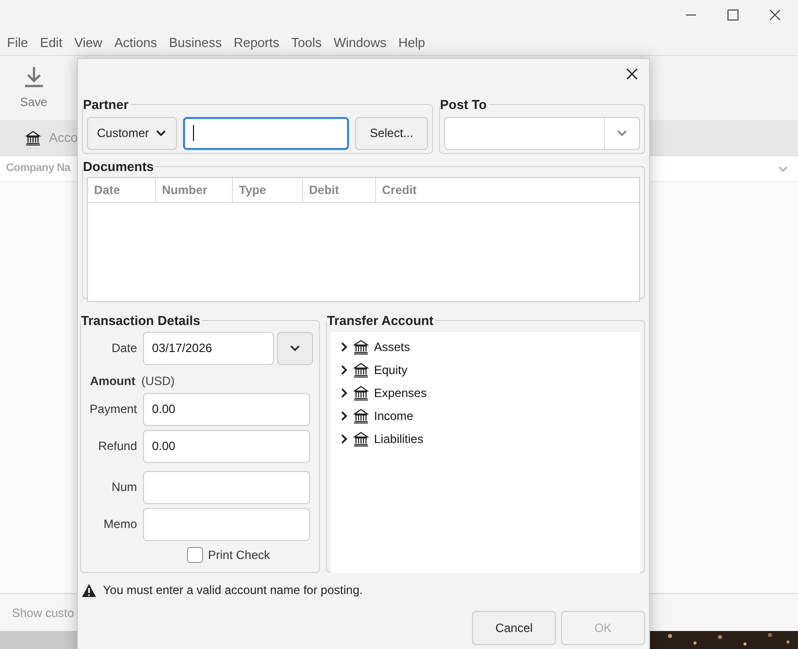  I want to click on dialog-button: Cancel, so click(514, 628).